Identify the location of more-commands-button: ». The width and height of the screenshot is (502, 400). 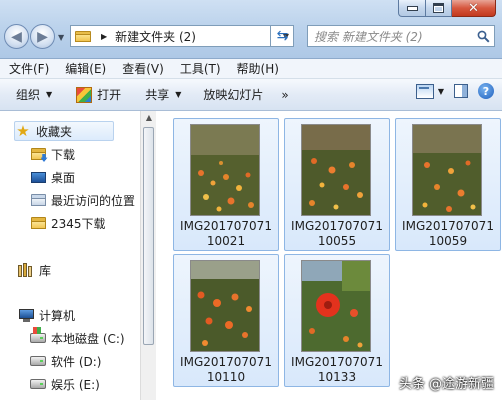
(284, 95).